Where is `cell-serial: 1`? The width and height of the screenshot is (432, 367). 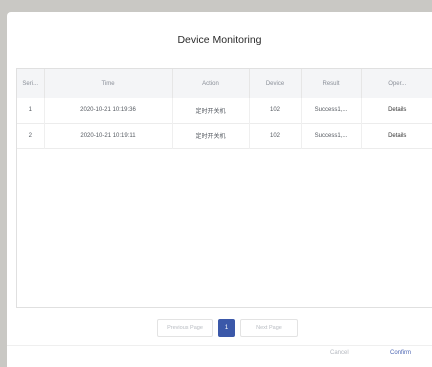
cell-serial: 1 is located at coordinates (31, 110).